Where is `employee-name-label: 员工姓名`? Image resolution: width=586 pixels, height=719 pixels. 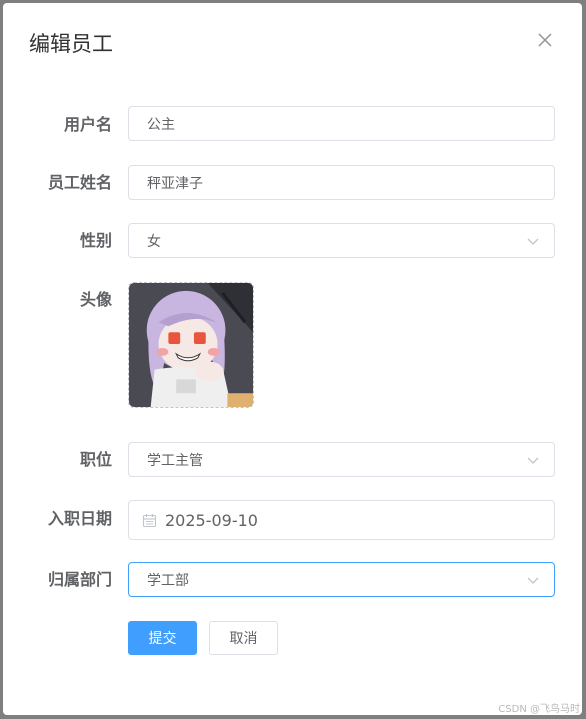
employee-name-label: 员工姓名 is located at coordinates (79, 182).